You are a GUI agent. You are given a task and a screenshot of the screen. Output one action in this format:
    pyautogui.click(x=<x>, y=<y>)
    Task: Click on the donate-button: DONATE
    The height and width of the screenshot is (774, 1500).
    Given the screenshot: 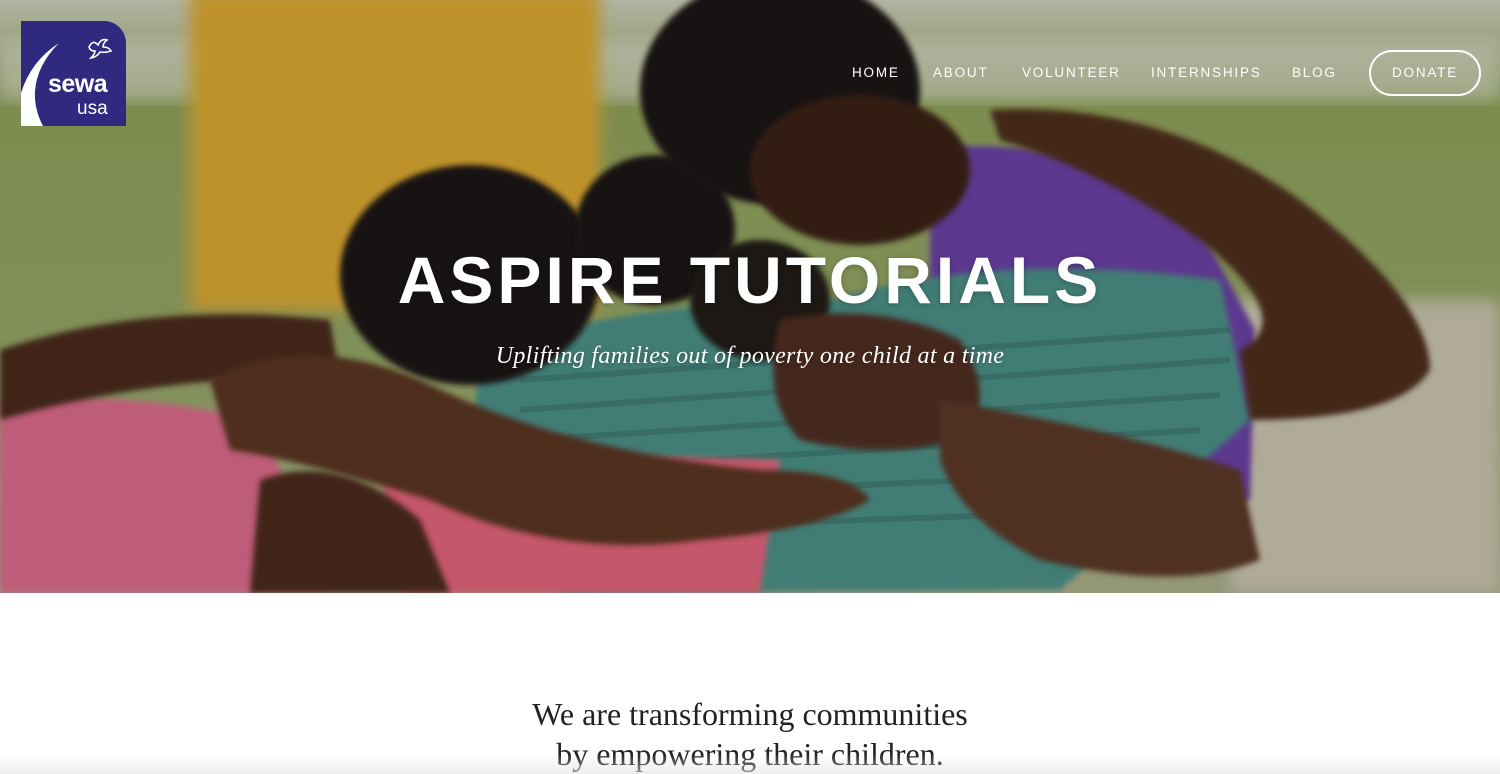 What is the action you would take?
    pyautogui.click(x=1425, y=73)
    